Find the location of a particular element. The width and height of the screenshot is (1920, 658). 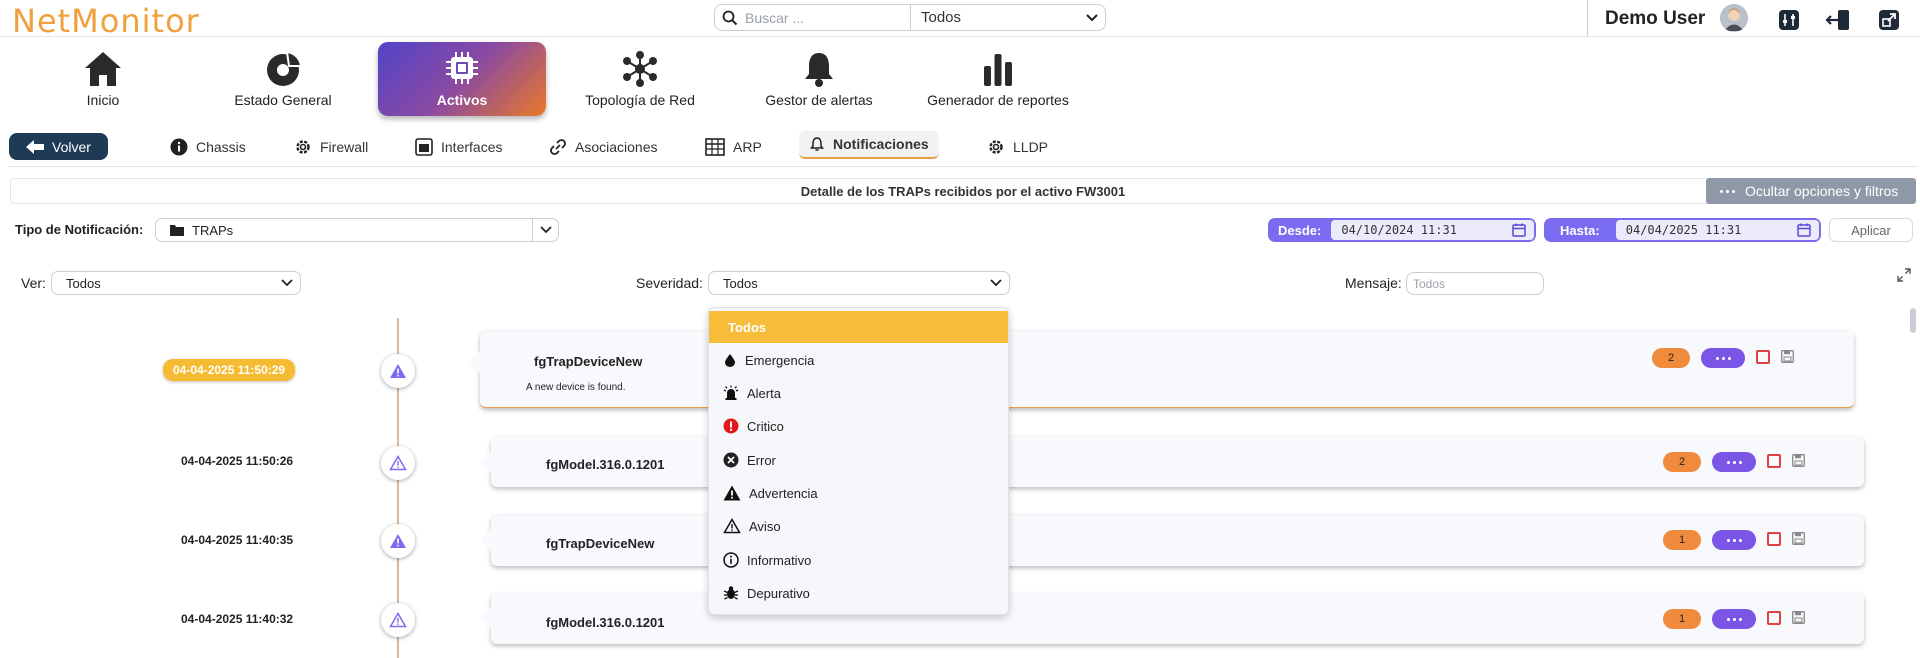

apply-button: Aplicar is located at coordinates (1871, 230).